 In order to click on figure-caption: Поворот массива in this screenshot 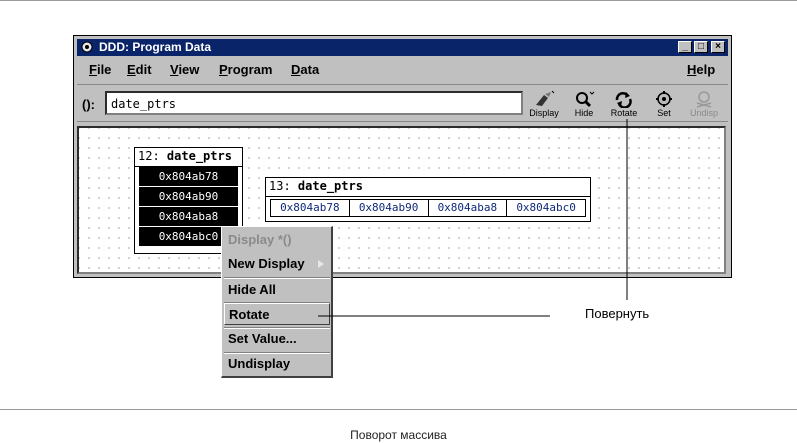, I will do `click(398, 435)`.